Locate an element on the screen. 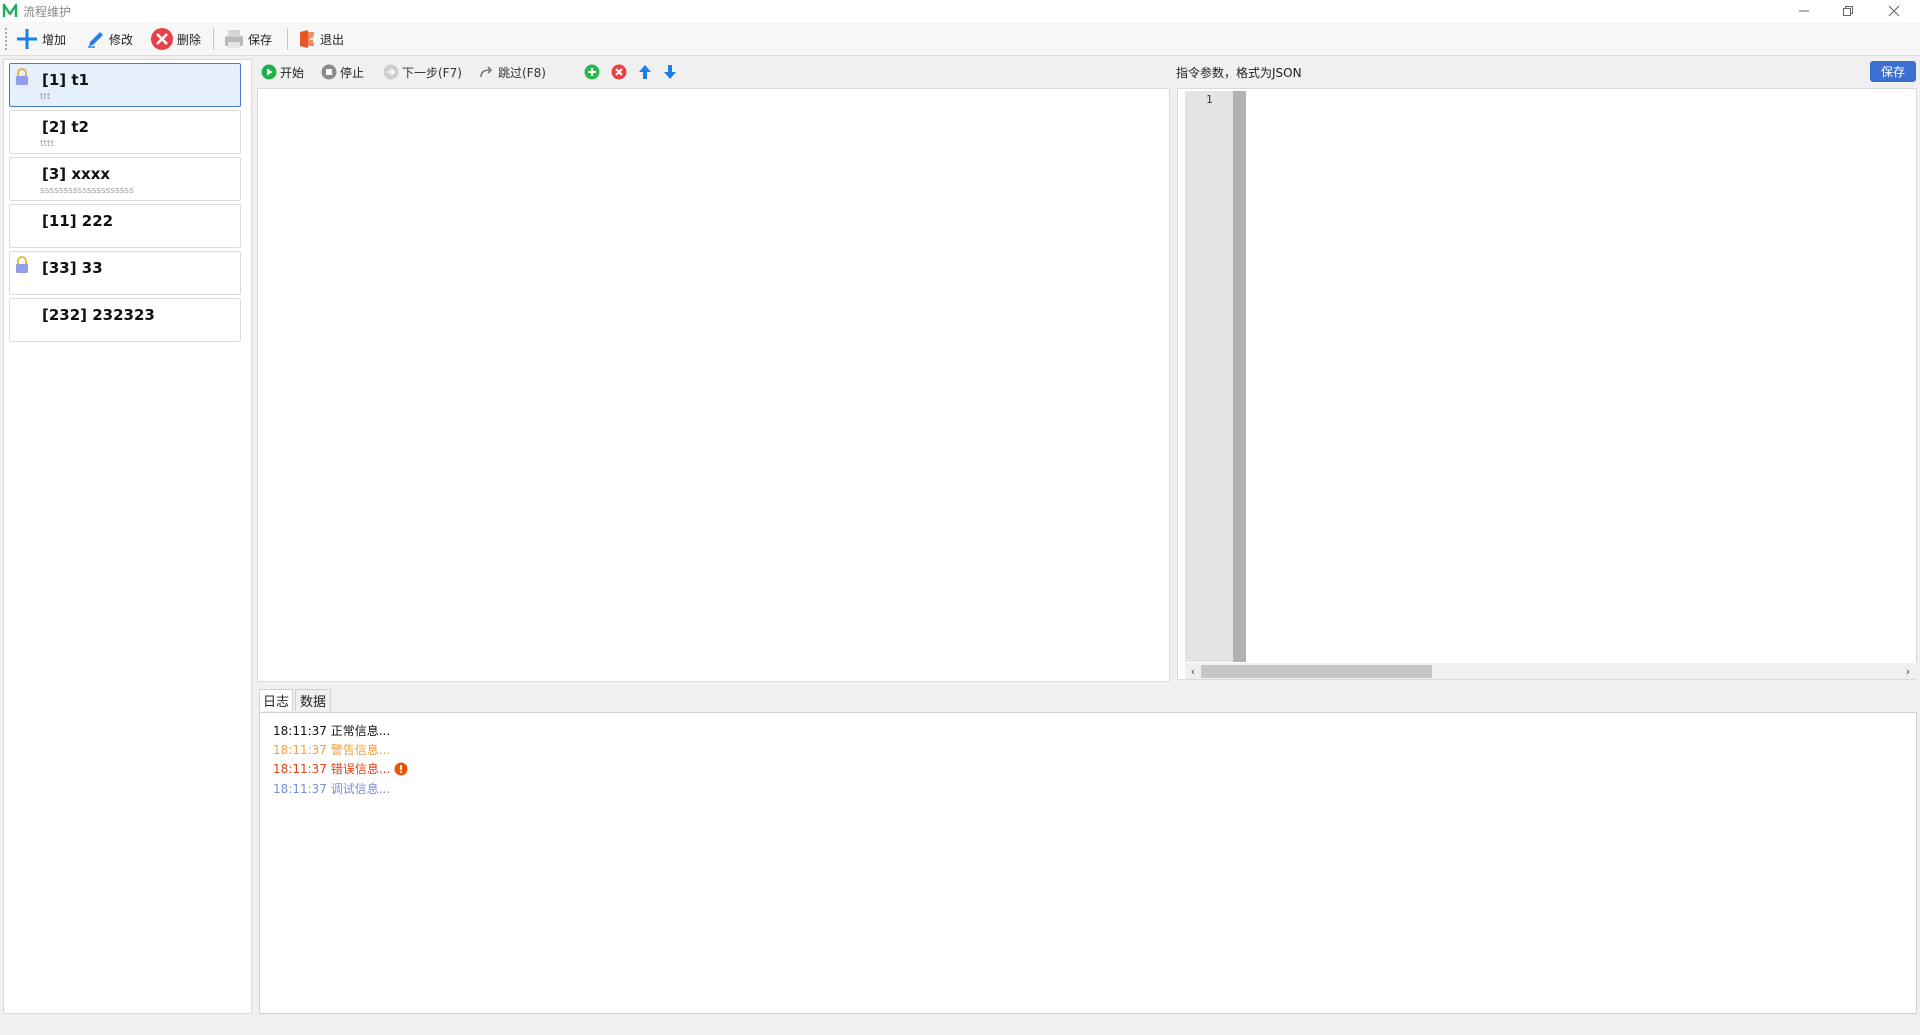 This screenshot has height=1035, width=1920. flow-list-item: [3] xxxx ssssssssssssssssssss is located at coordinates (125, 179).